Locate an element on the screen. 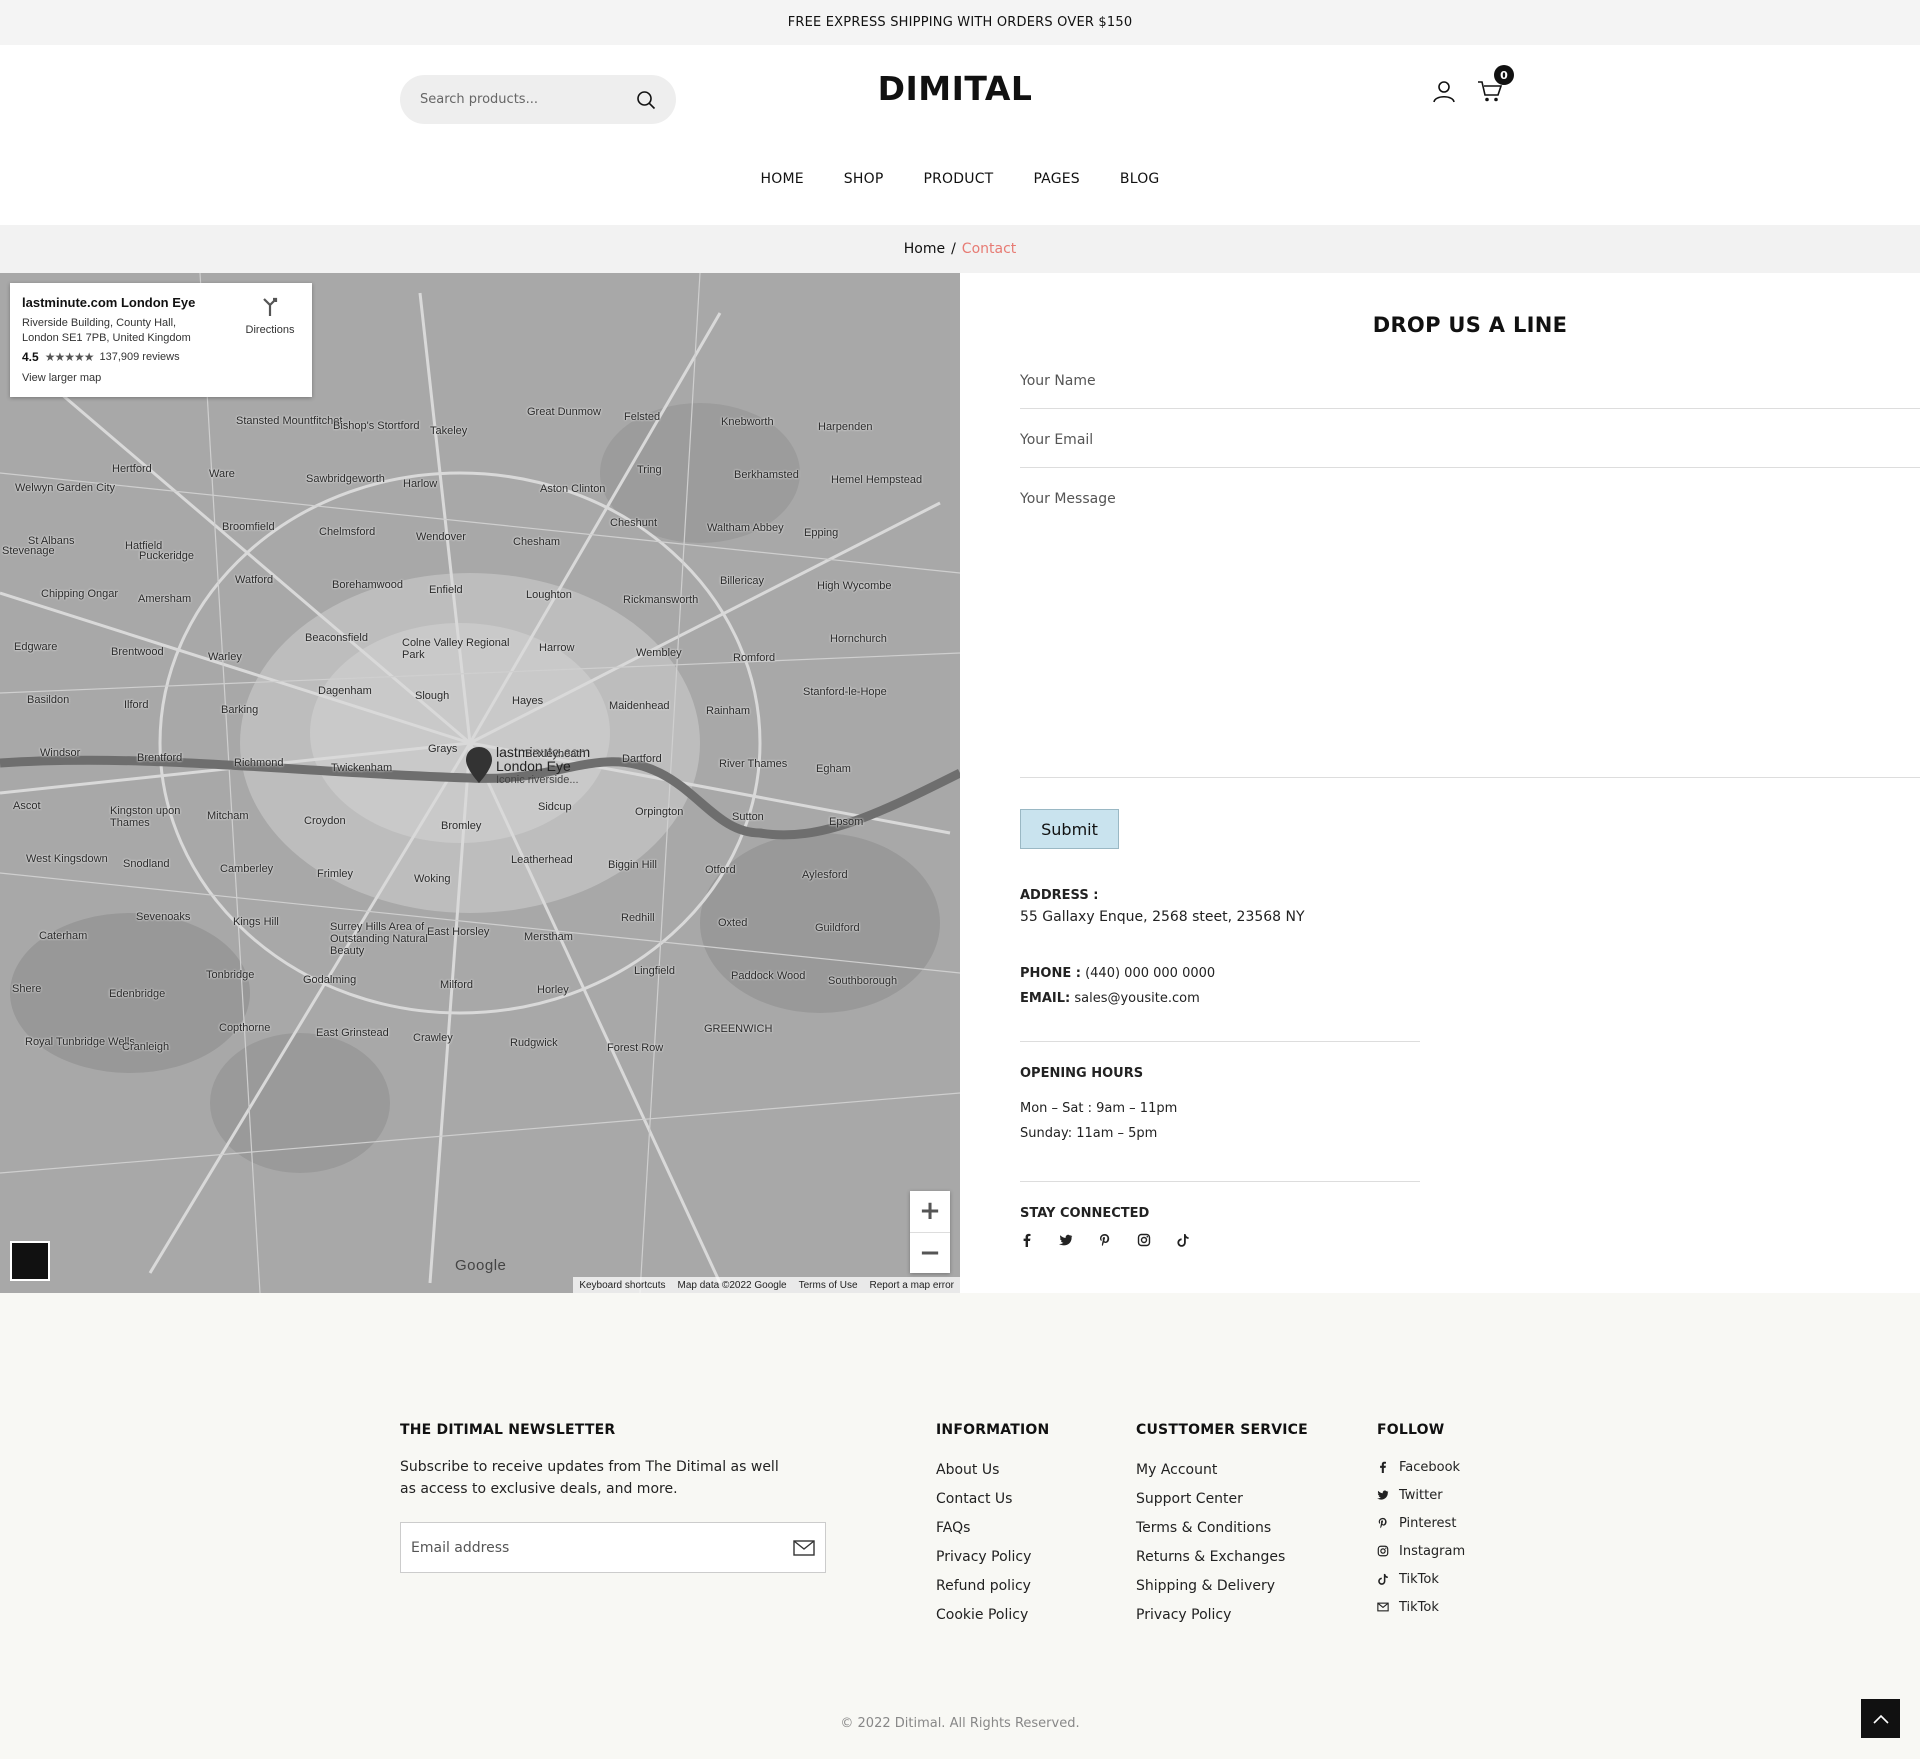 This screenshot has height=1759, width=1920. email-field is located at coordinates (1470, 450).